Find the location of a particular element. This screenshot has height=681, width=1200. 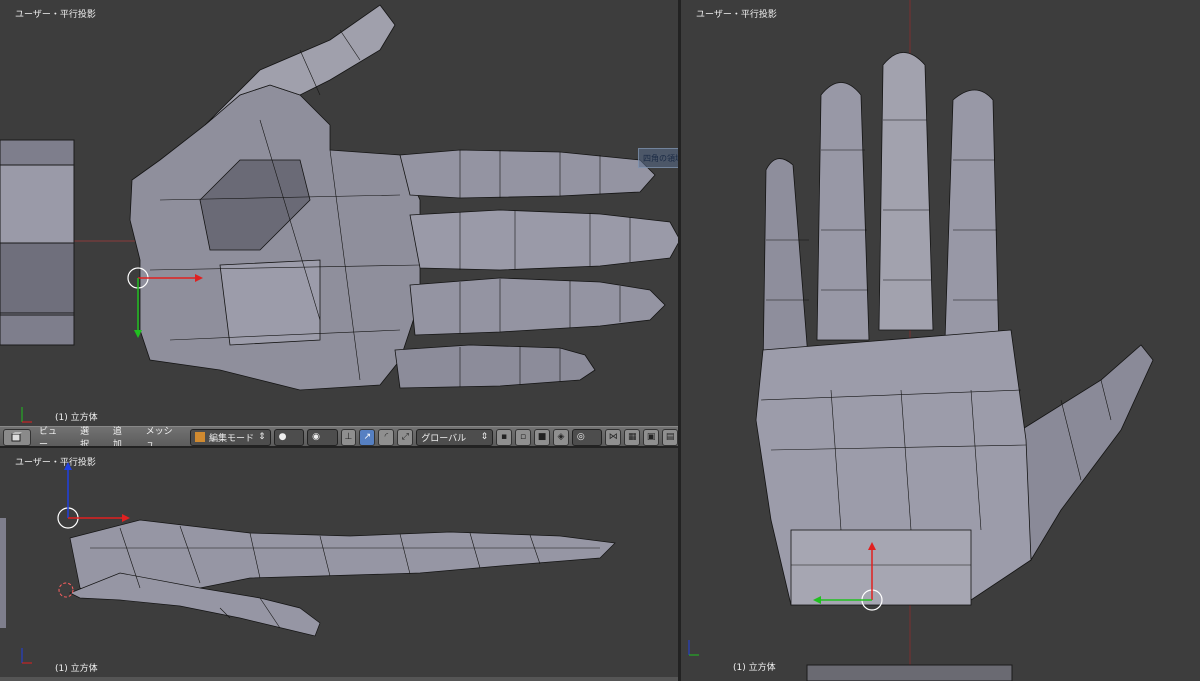

proportional-dropdown: ◎ is located at coordinates (587, 437).